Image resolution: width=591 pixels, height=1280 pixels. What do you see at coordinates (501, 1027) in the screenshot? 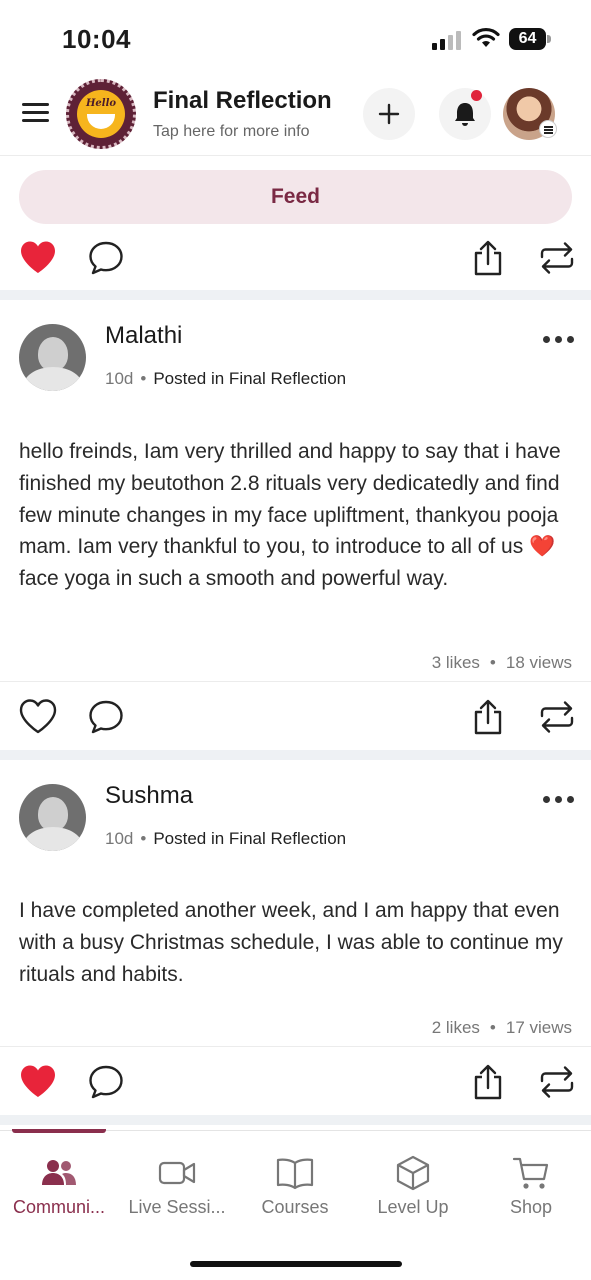
I see `post-stats: 2 likes • 17 views` at bounding box center [501, 1027].